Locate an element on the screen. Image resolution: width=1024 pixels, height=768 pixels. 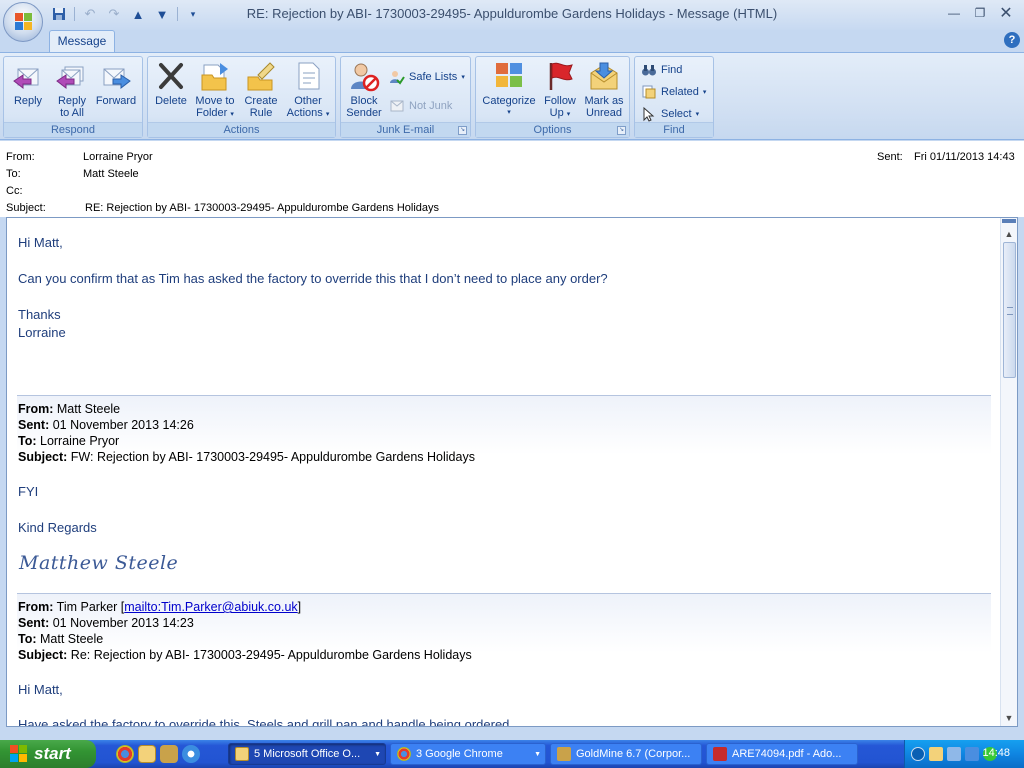
junk-dialog-launcher-icon: ↘ is located at coordinates (462, 130).